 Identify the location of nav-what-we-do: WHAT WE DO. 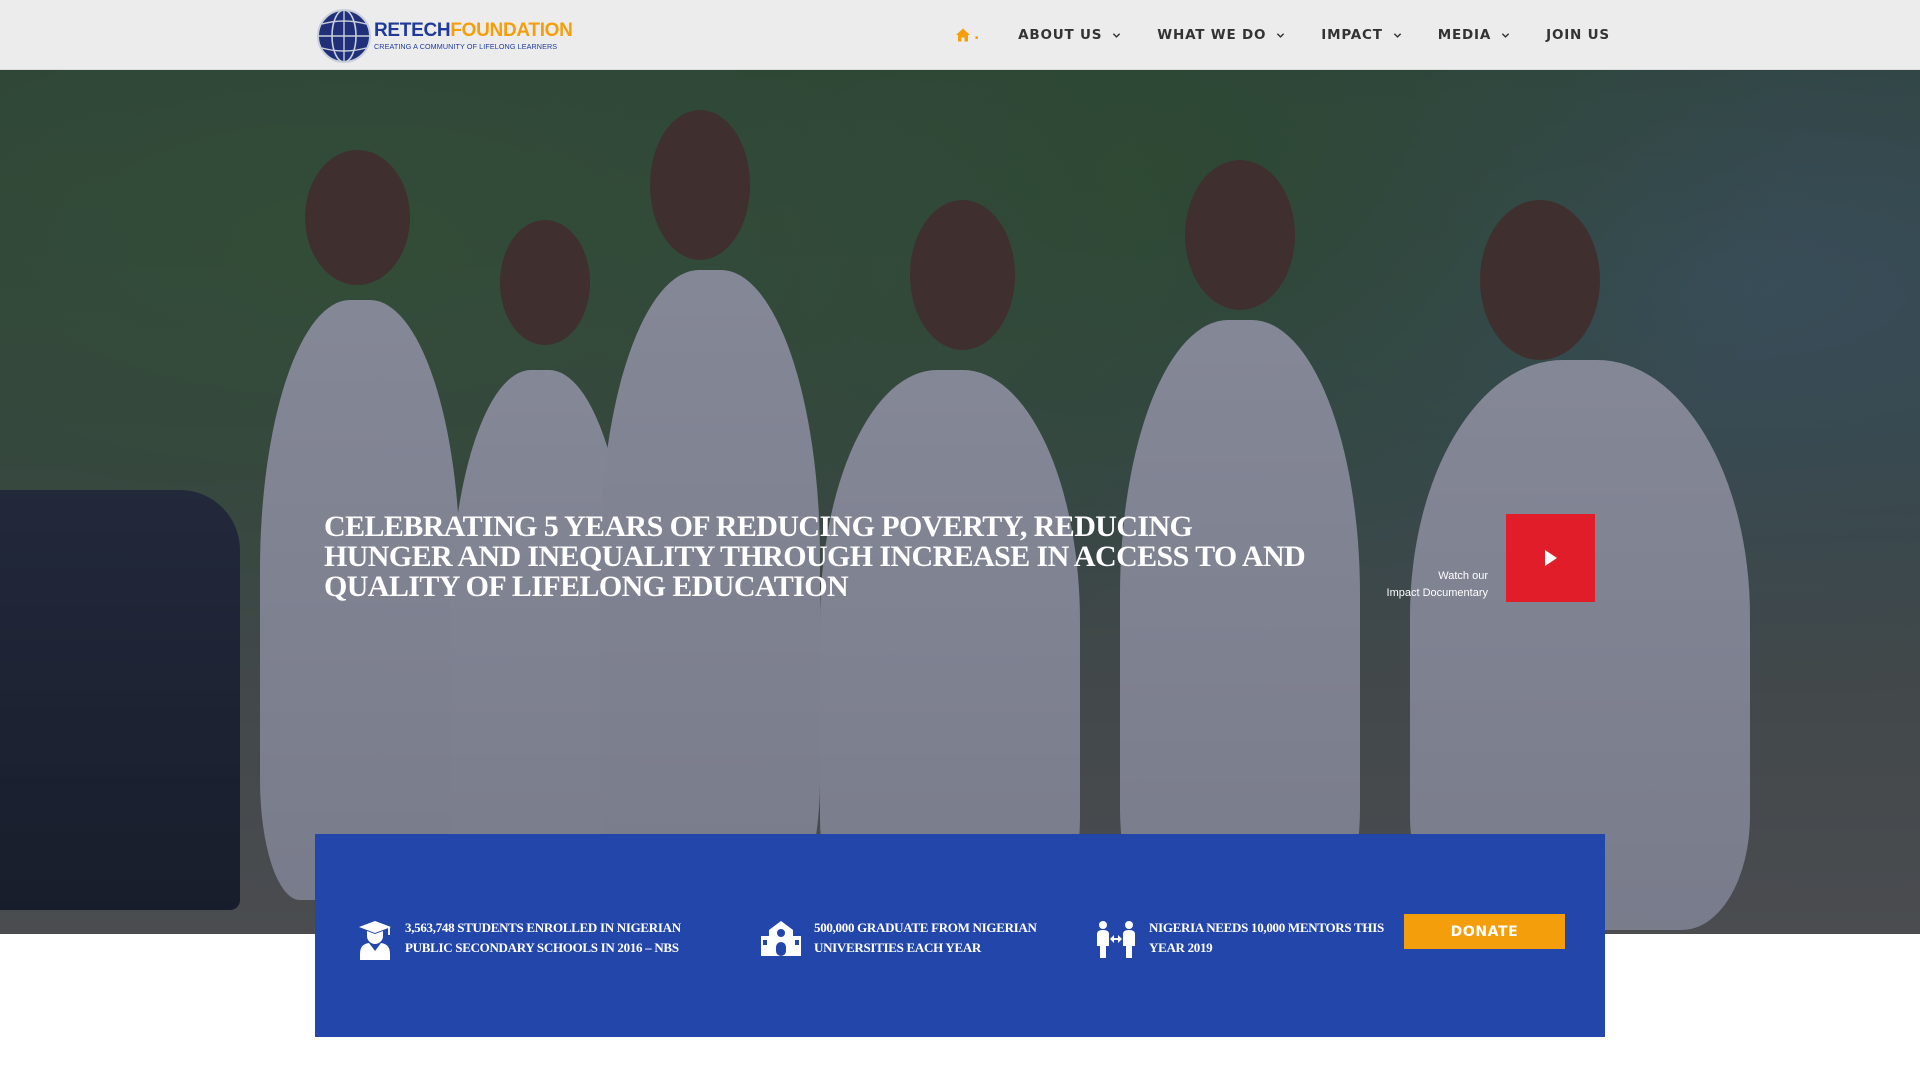
(1221, 35).